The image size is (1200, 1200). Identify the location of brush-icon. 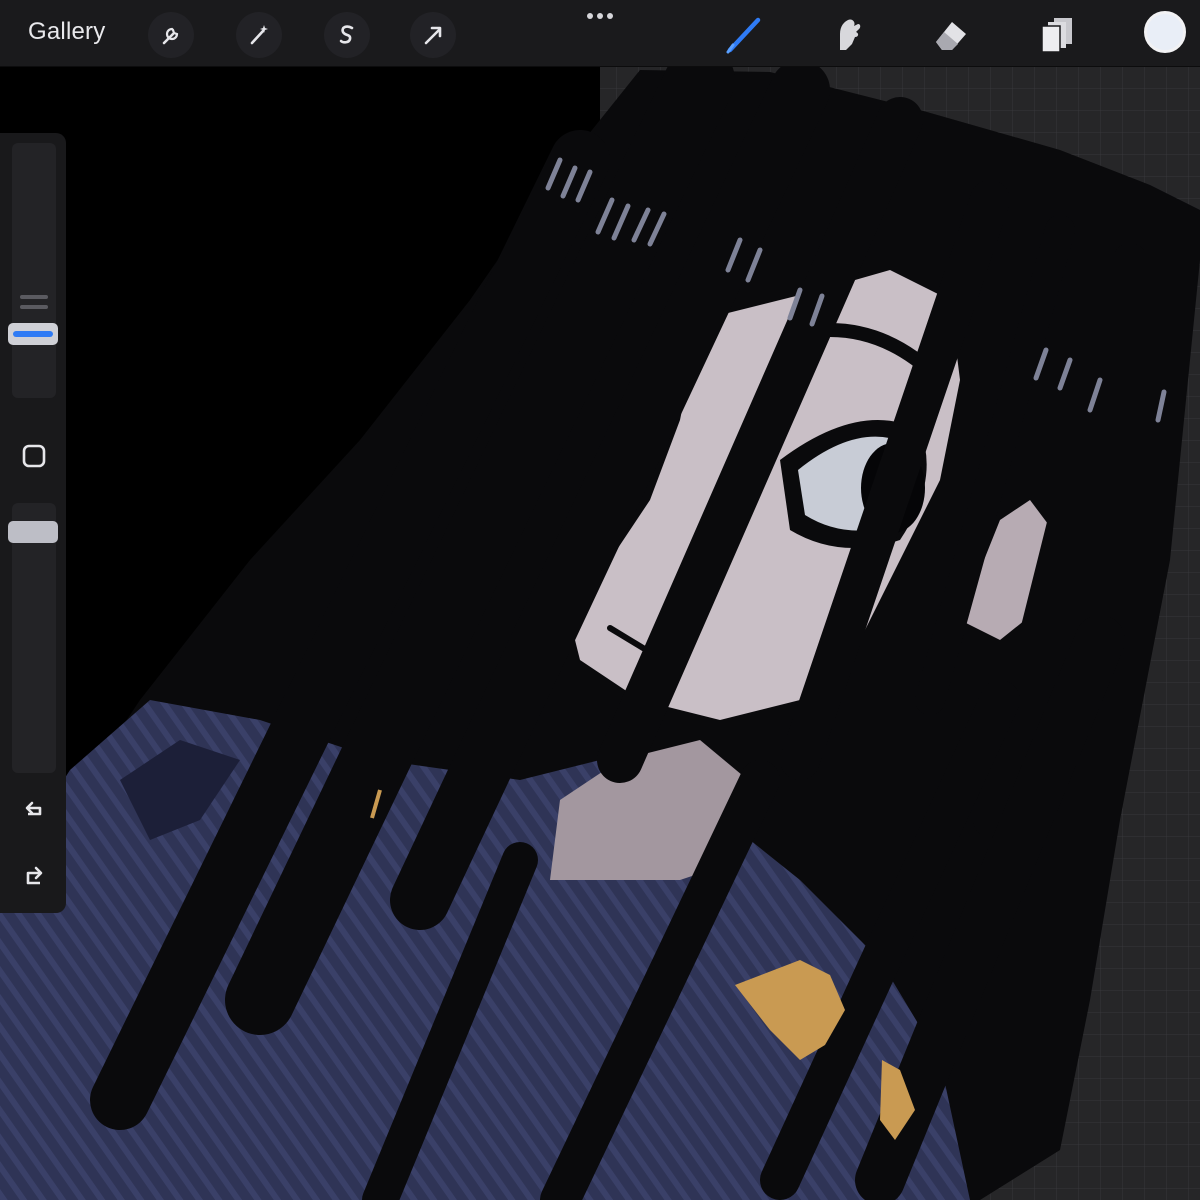
(743, 35).